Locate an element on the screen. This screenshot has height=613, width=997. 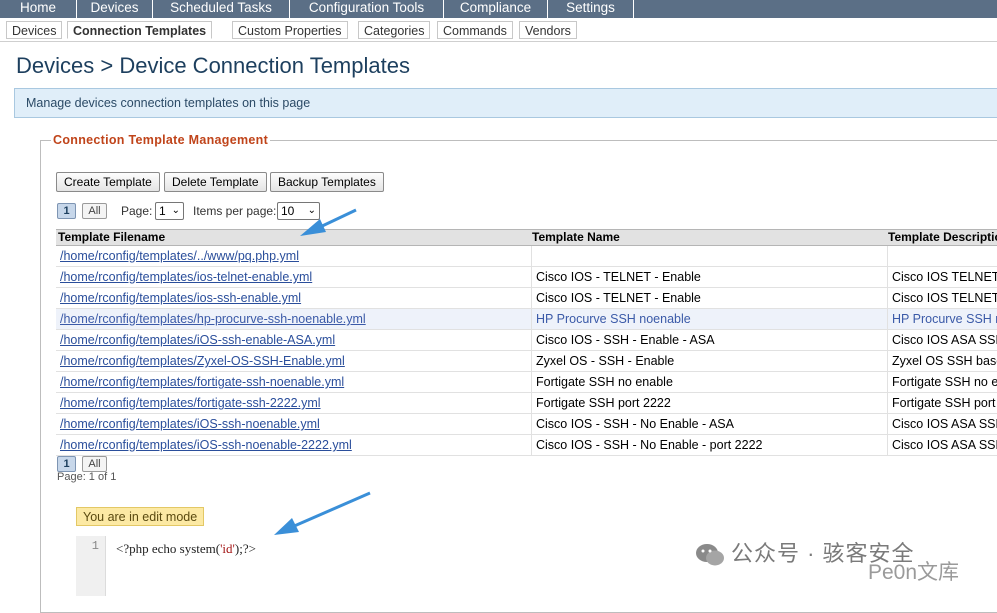
annotation-arrows is located at coordinates (322, 371).